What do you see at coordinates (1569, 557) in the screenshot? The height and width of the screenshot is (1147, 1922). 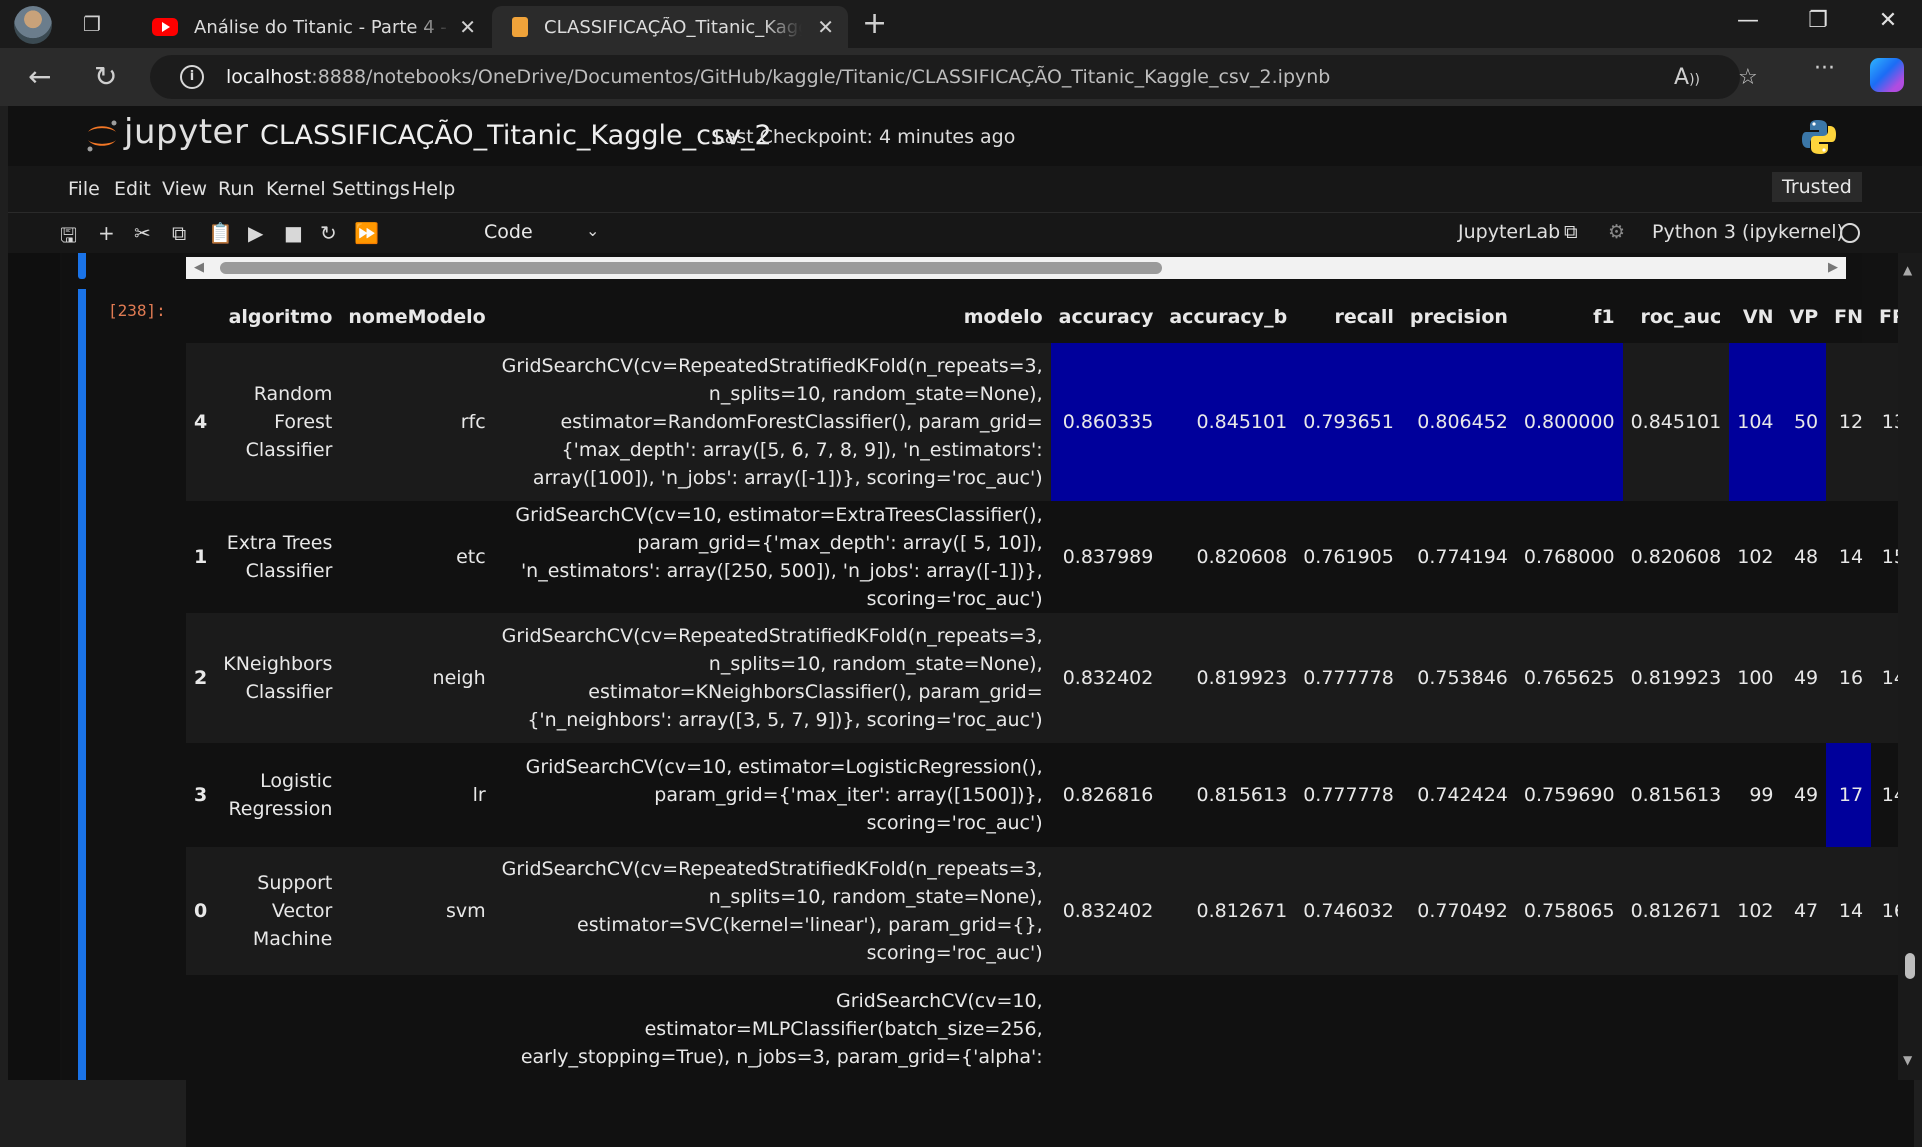 I see `cell-f1: 0.768000` at bounding box center [1569, 557].